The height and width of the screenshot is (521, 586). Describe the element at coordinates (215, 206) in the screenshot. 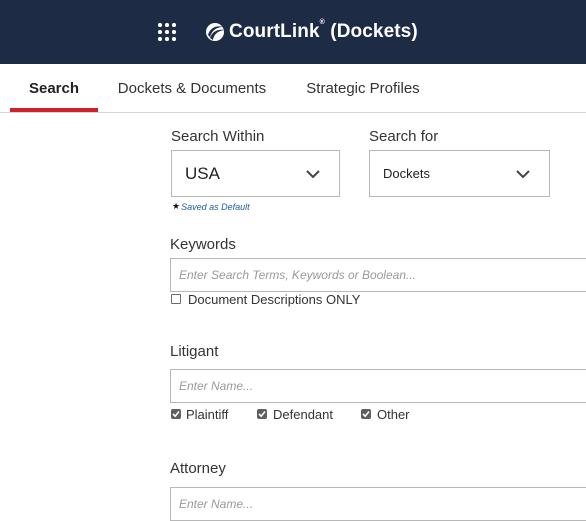

I see `saved-as-default-text: Saved as Default` at that location.